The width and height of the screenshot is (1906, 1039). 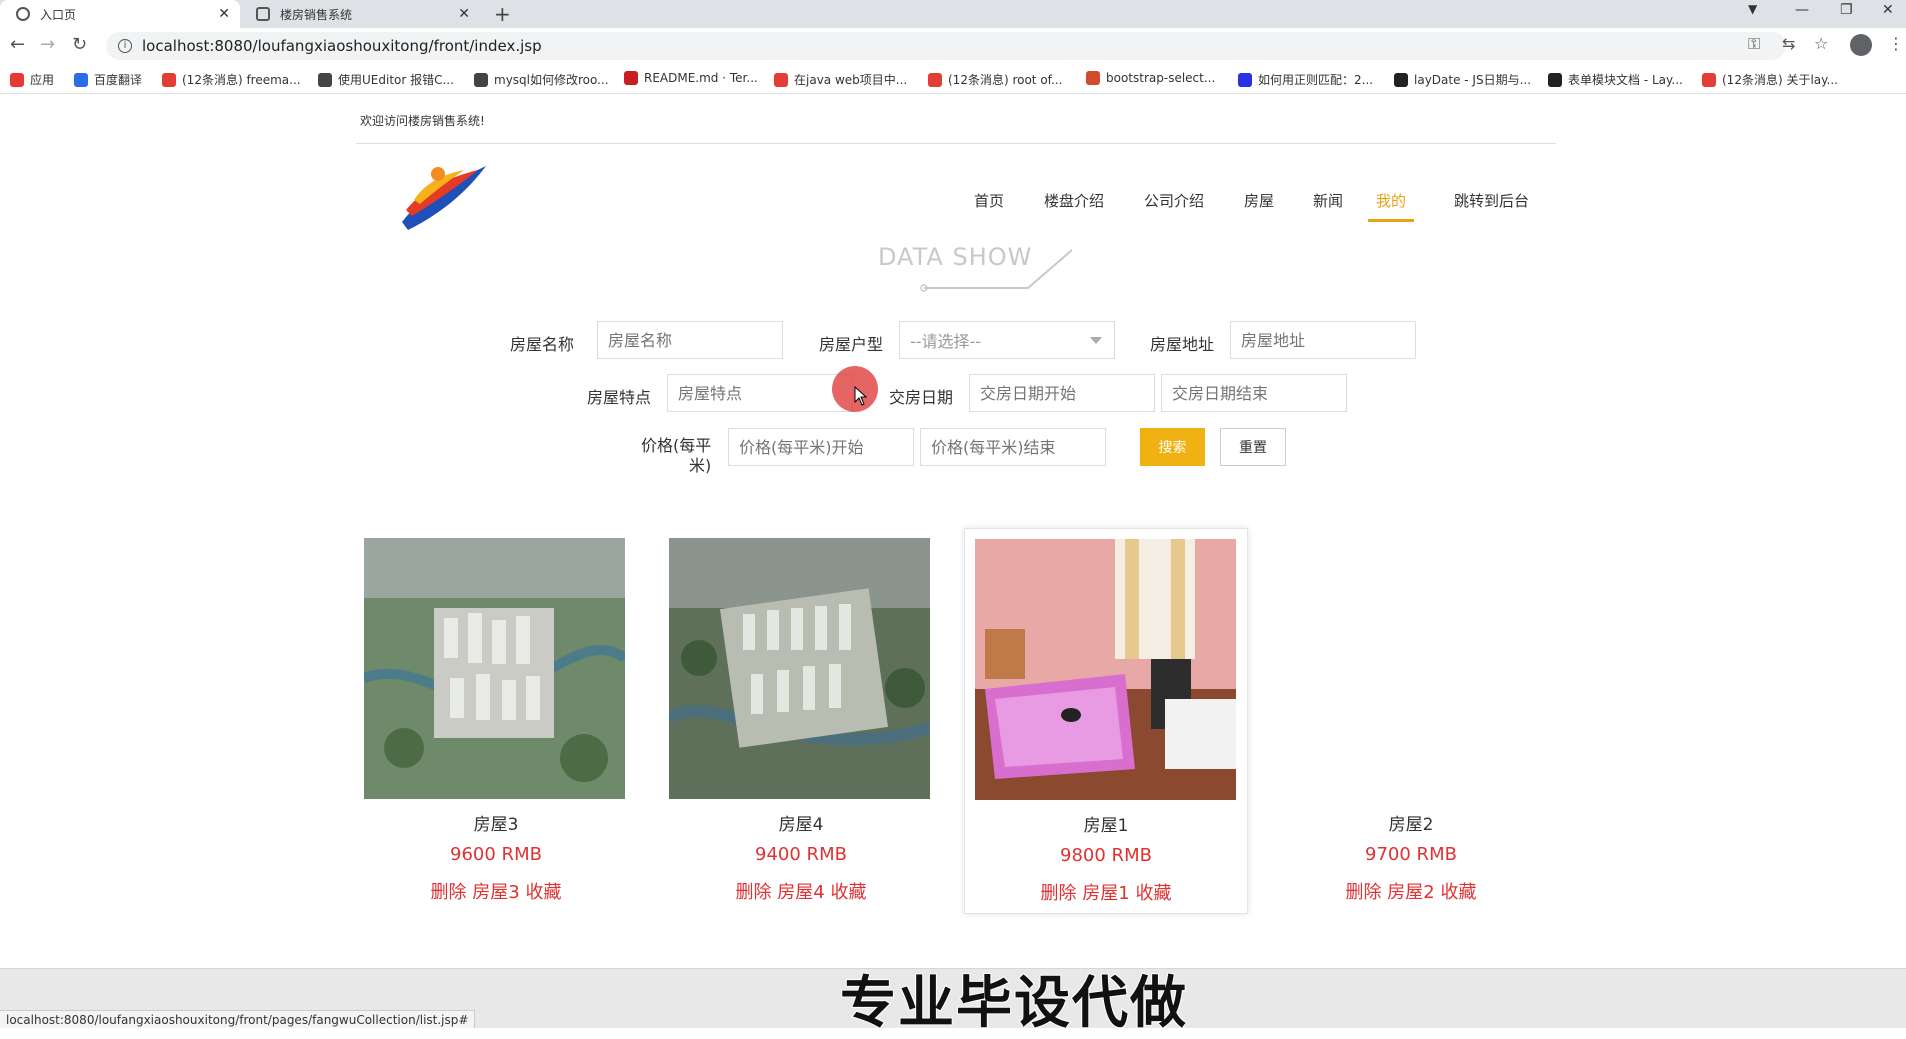 What do you see at coordinates (502, 14) in the screenshot?
I see `new-tab-button: +` at bounding box center [502, 14].